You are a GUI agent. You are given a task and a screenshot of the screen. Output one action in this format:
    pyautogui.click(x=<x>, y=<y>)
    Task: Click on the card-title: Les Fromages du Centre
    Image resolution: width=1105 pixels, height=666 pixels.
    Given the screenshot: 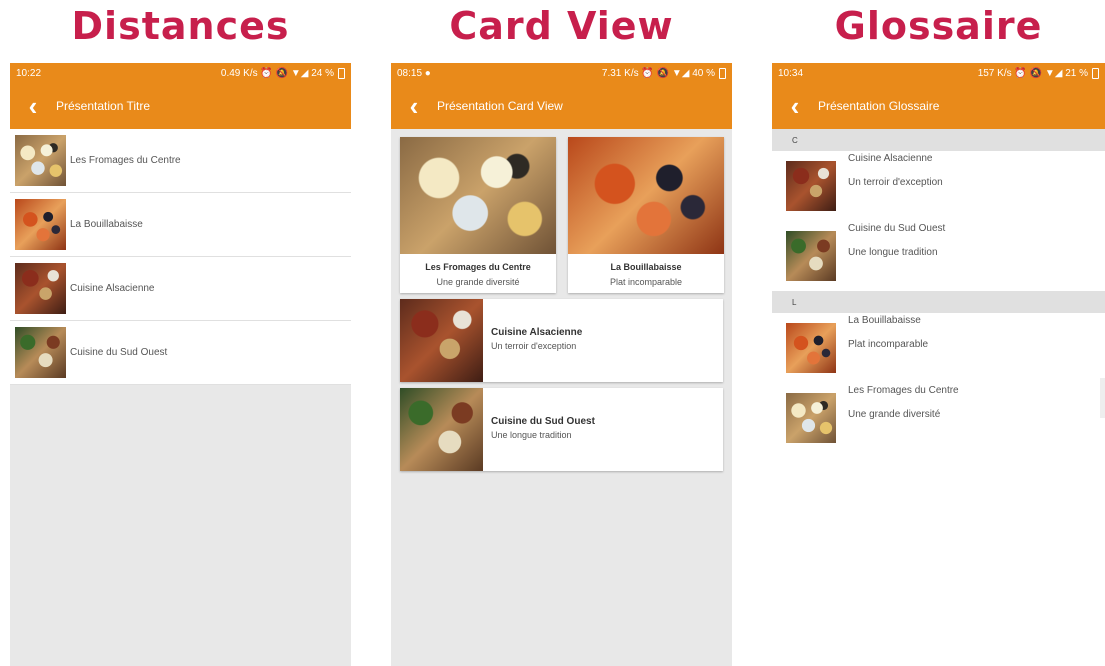 What is the action you would take?
    pyautogui.click(x=478, y=267)
    